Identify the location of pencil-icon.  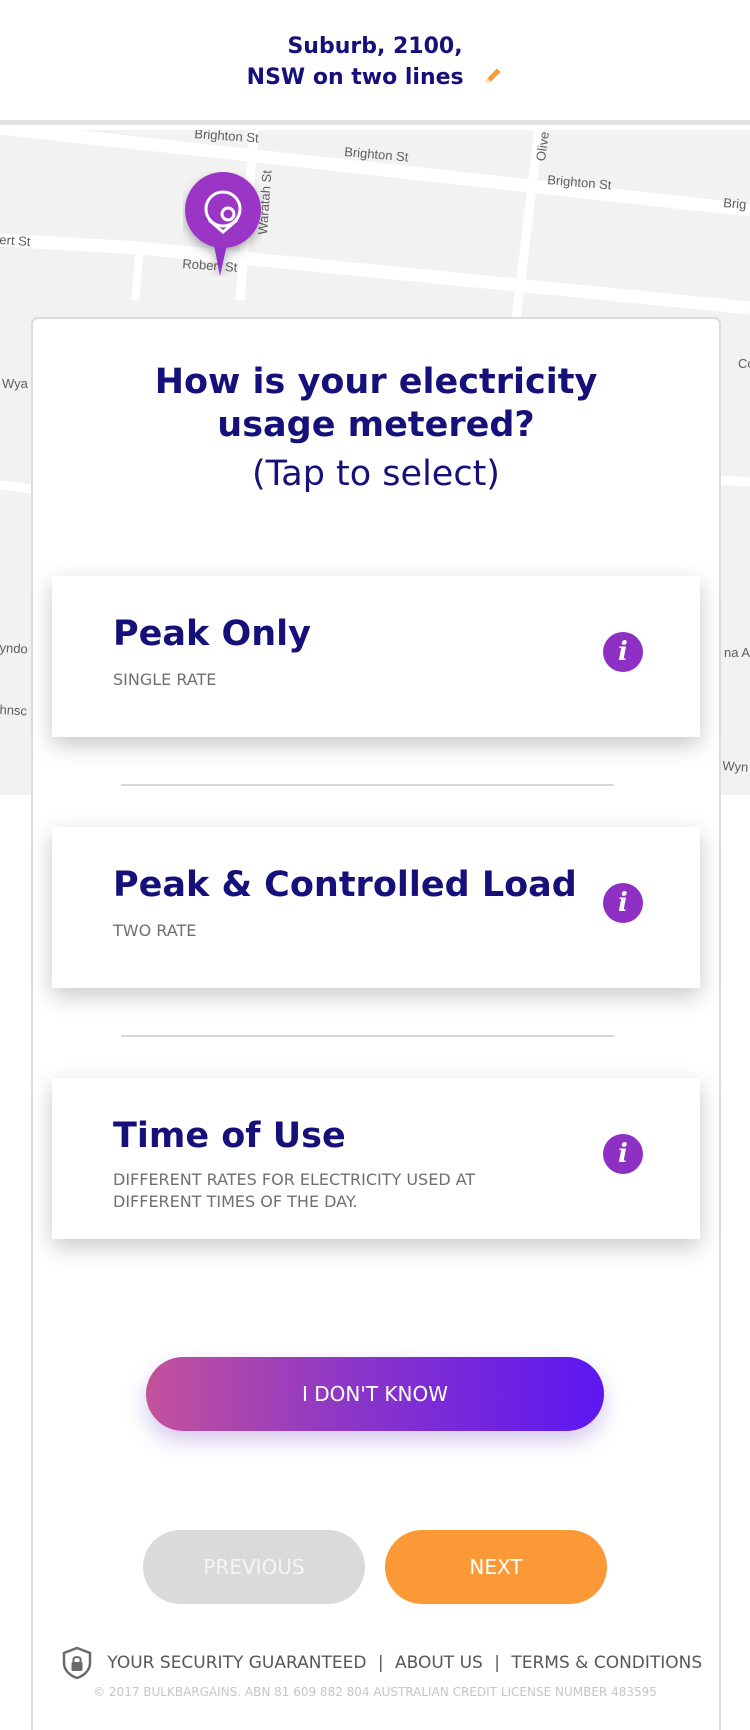
(493, 76).